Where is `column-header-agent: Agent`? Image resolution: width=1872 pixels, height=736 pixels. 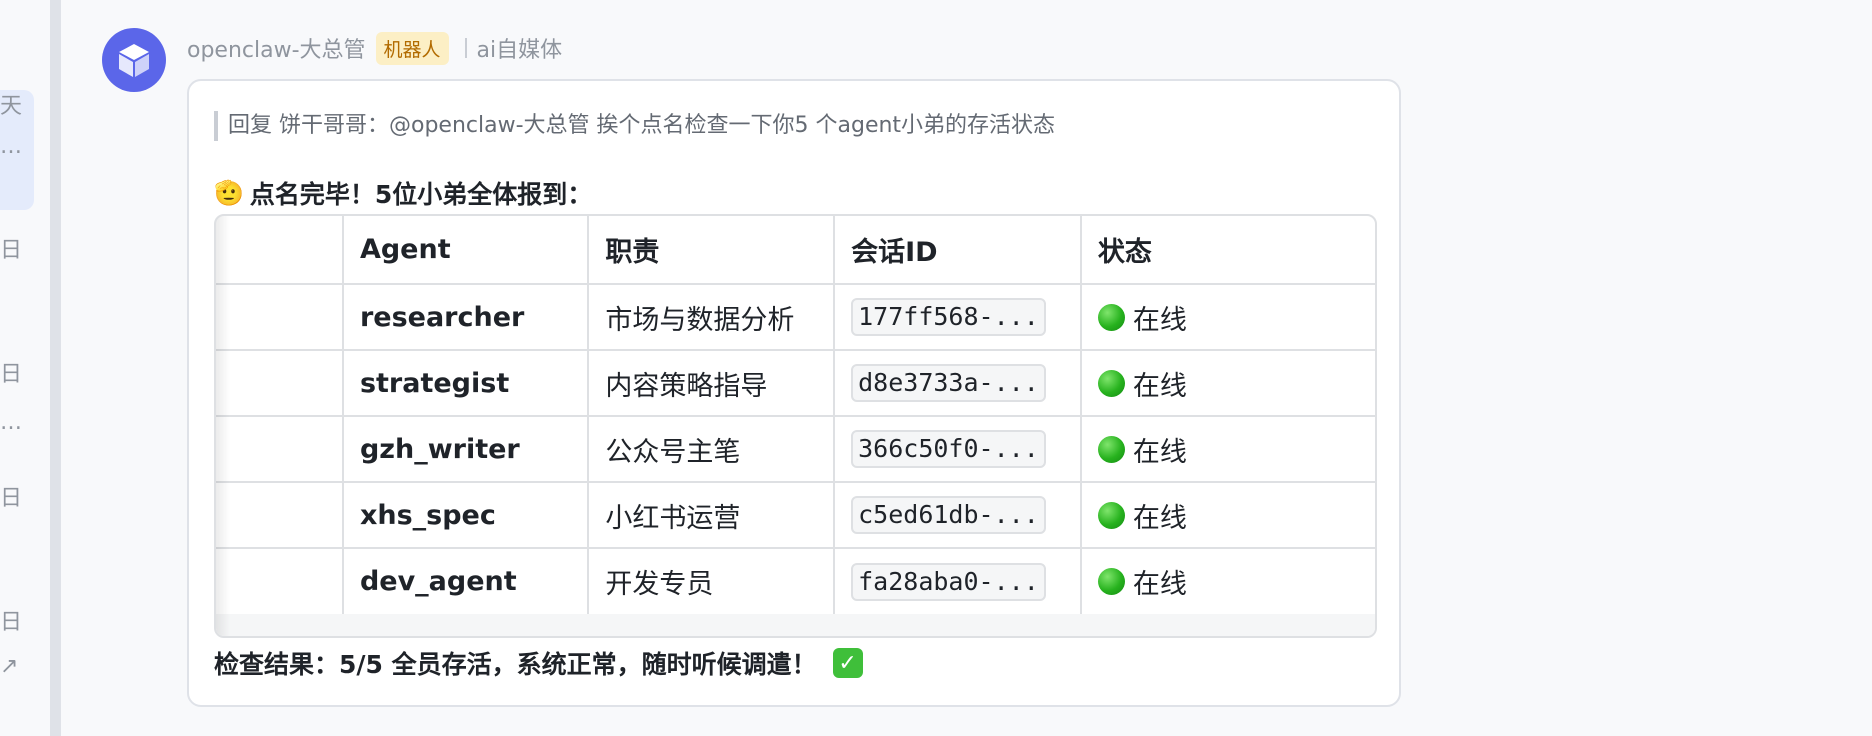
column-header-agent: Agent is located at coordinates (466, 250).